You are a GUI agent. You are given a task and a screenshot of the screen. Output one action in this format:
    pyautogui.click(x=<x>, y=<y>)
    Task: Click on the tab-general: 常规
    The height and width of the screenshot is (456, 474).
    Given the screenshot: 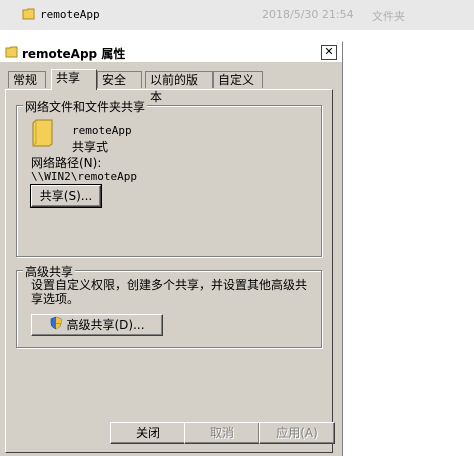 What is the action you would take?
    pyautogui.click(x=27, y=79)
    